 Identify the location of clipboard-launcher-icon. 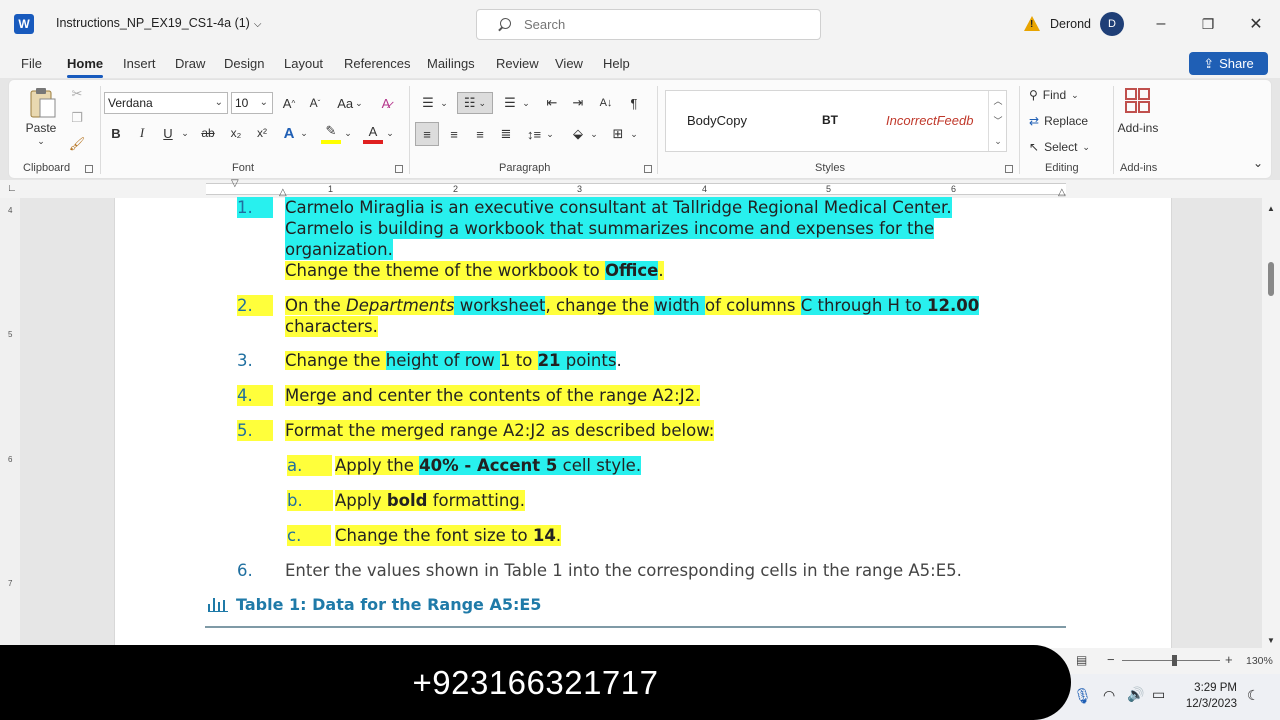
(89, 169).